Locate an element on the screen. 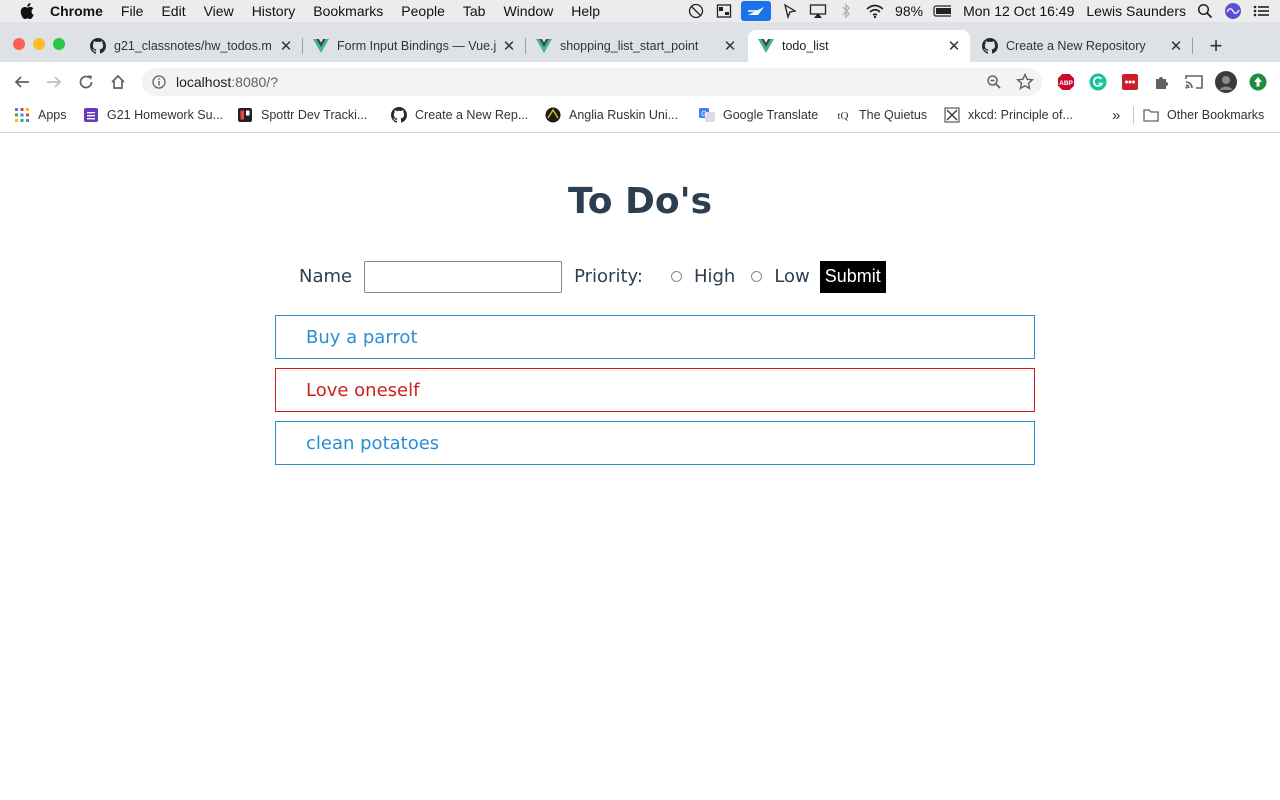  priority-low-label: Low is located at coordinates (791, 276).